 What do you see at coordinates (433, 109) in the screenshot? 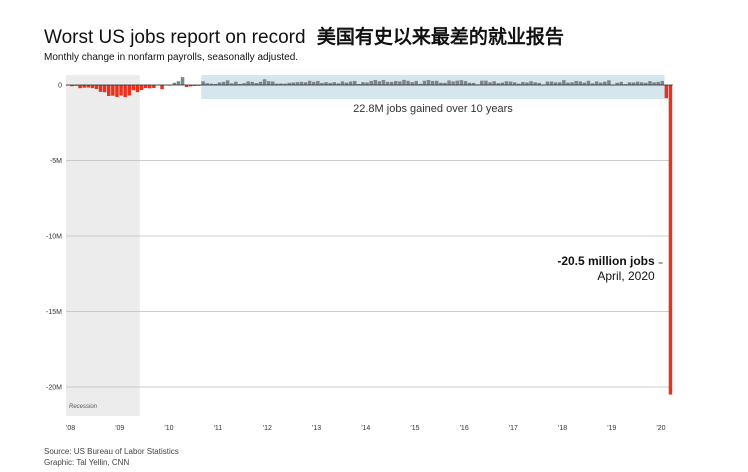
I see `gain-period-label: 22.8M jobs gained over 10 years` at bounding box center [433, 109].